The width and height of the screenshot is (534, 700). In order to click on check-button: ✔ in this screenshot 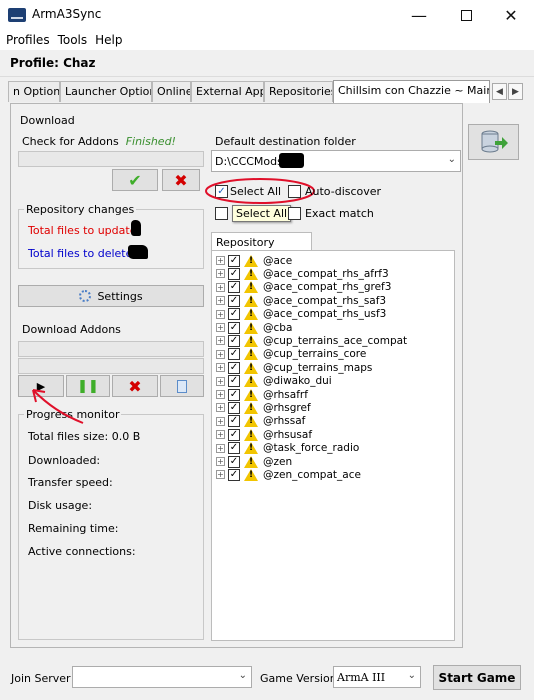, I will do `click(135, 180)`.